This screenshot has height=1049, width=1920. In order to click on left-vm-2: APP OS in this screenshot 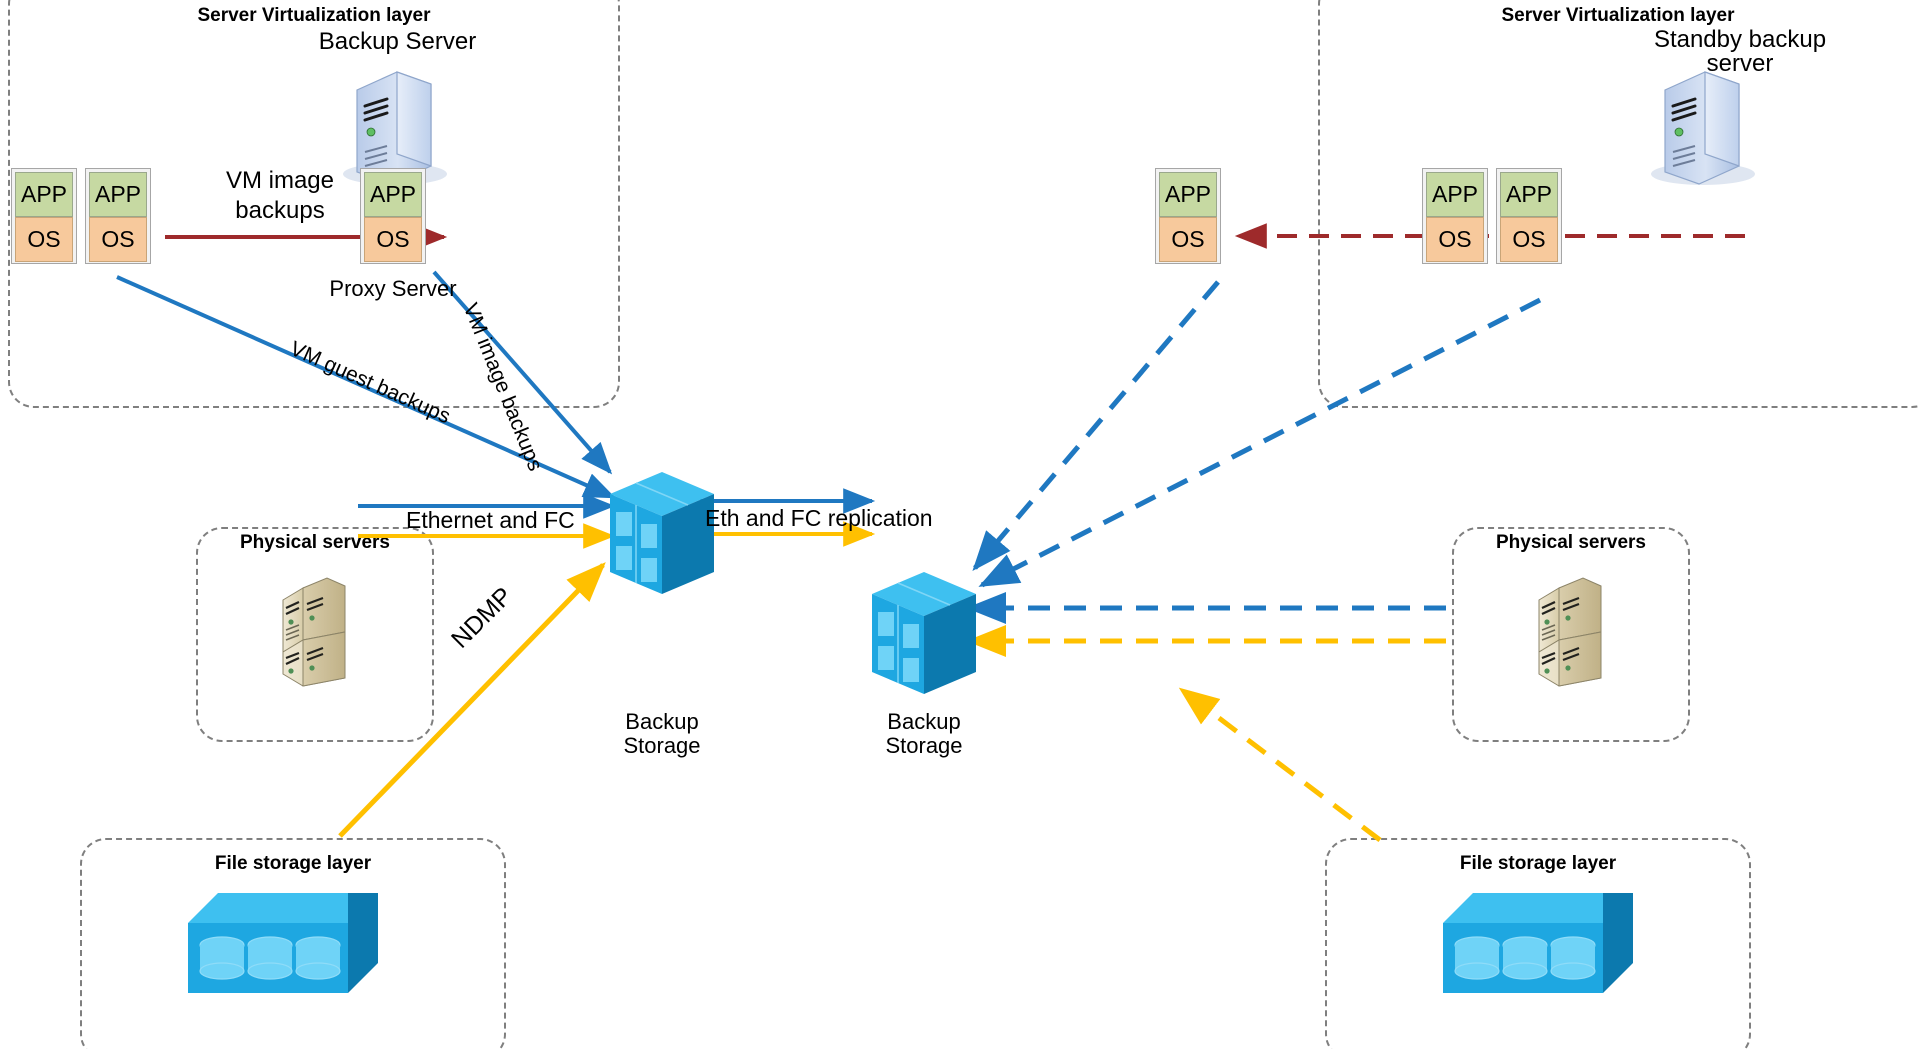, I will do `click(118, 216)`.